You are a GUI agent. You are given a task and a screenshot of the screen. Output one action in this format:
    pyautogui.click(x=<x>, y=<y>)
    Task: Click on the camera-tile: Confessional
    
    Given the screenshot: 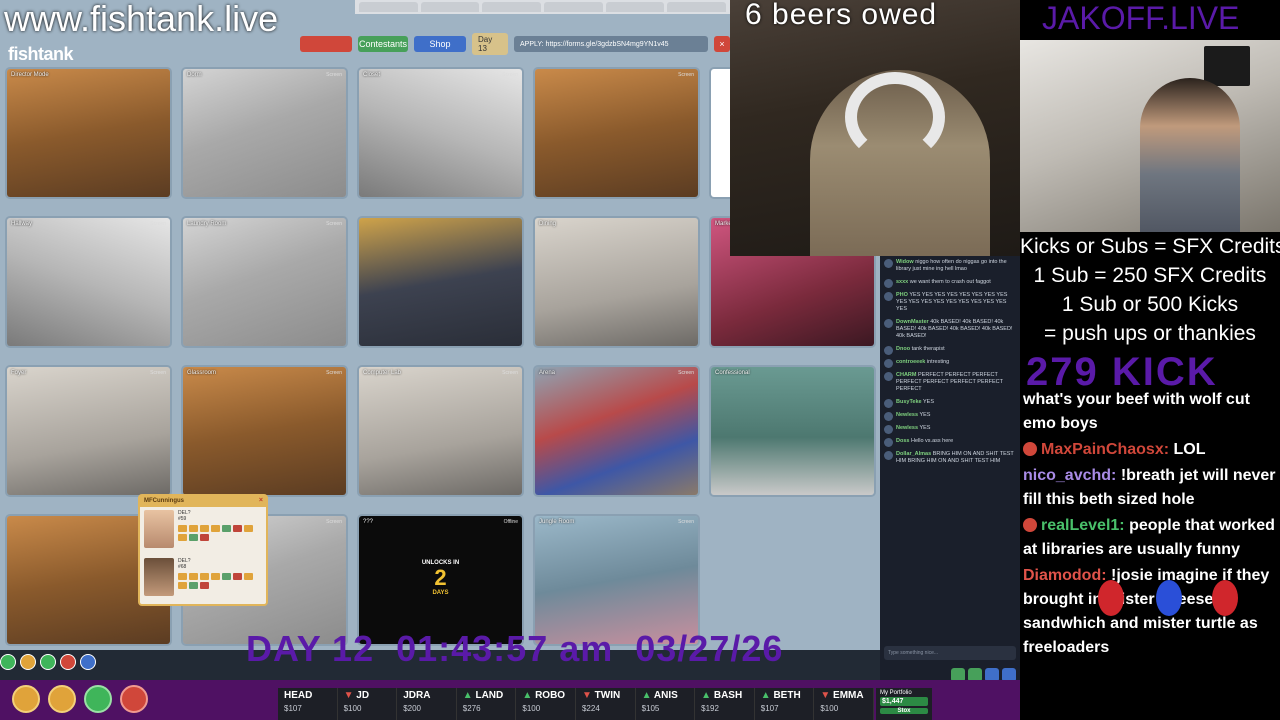 What is the action you would take?
    pyautogui.click(x=792, y=431)
    